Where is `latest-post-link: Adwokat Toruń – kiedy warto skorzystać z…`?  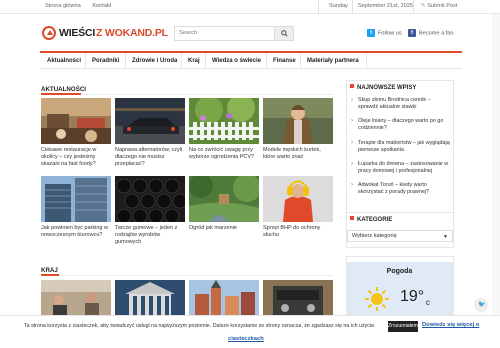 latest-post-link: Adwokat Toruń – kiedy warto skorzystać z… is located at coordinates (402, 189).